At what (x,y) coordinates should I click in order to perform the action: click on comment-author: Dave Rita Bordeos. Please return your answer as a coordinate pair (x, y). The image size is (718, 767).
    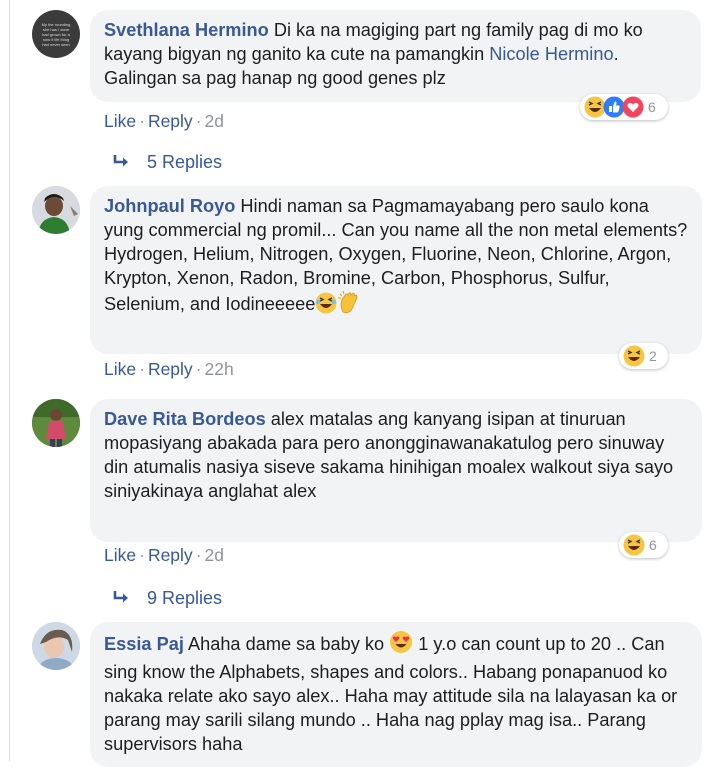
    Looking at the image, I should click on (185, 419).